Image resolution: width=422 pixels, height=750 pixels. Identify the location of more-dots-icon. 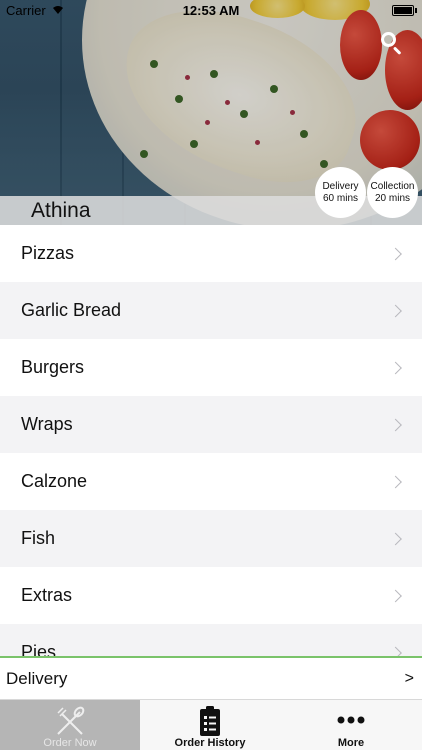
(351, 720).